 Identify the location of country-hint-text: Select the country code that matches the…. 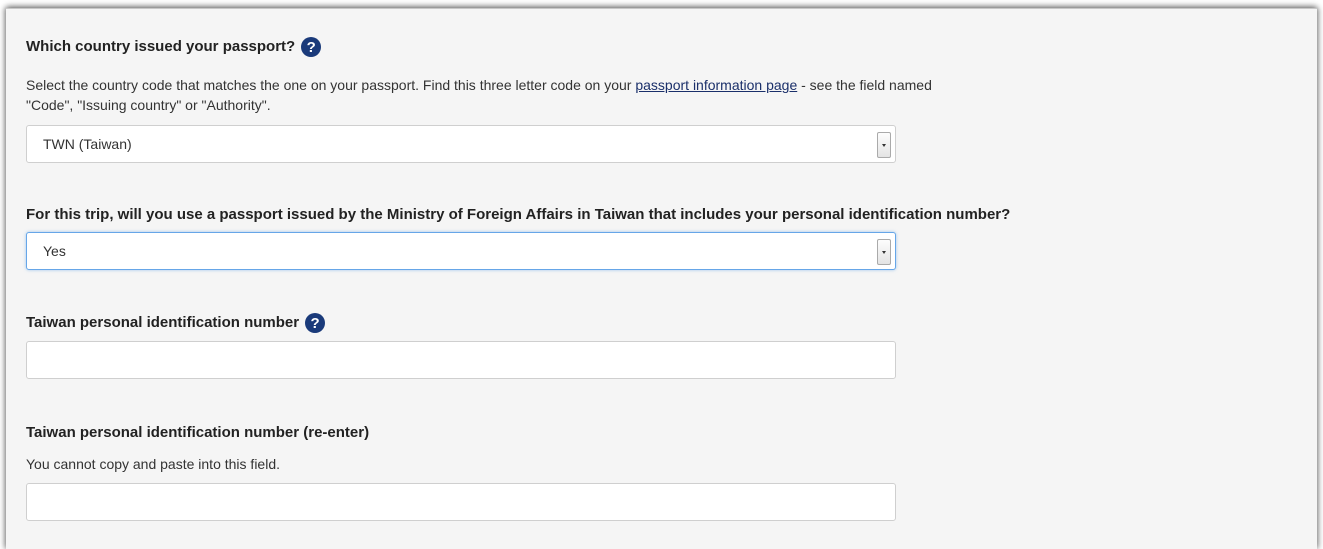
(331, 85).